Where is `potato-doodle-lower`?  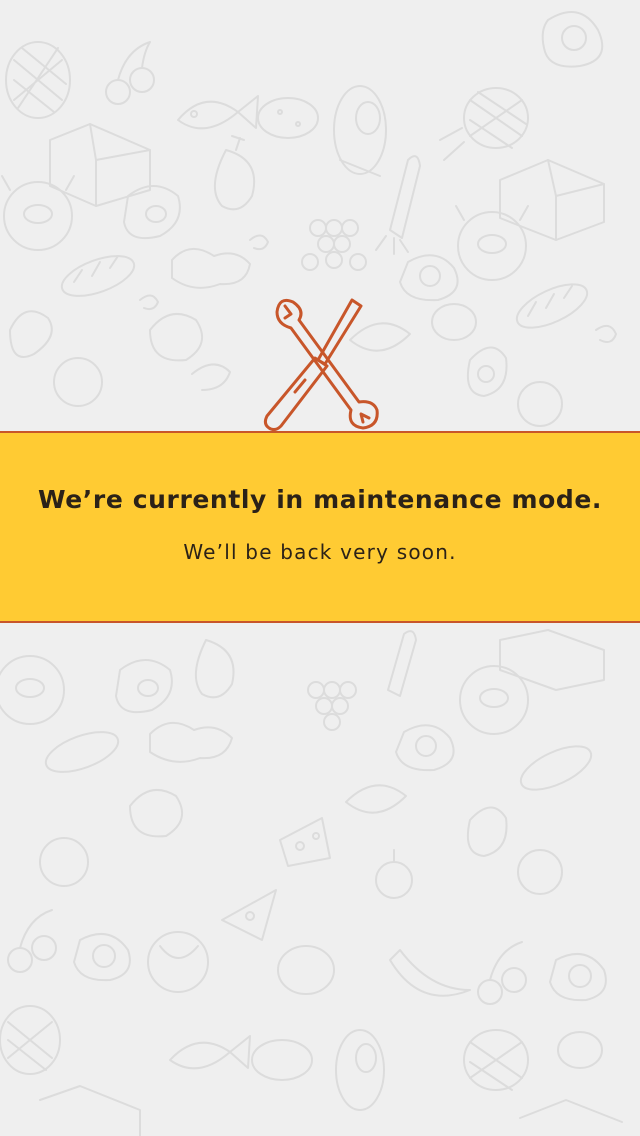
potato-doodle-lower is located at coordinates (282, 1060).